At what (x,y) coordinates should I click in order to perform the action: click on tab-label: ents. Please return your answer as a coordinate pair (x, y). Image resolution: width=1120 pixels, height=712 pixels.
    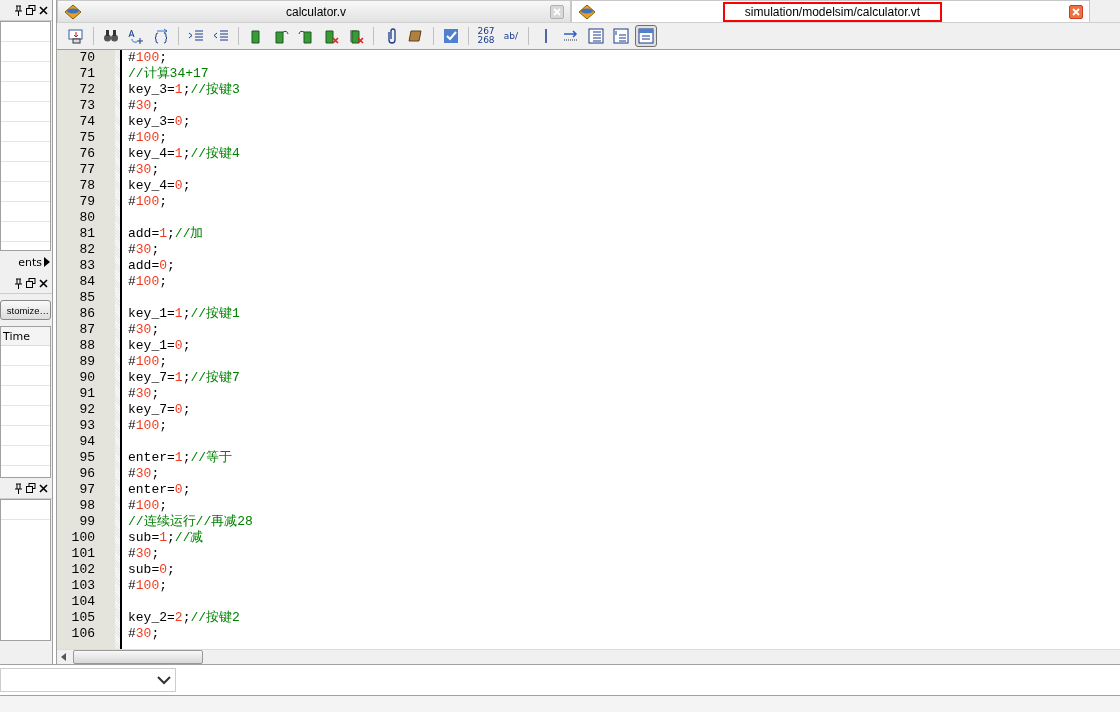
    Looking at the image, I should click on (30, 262).